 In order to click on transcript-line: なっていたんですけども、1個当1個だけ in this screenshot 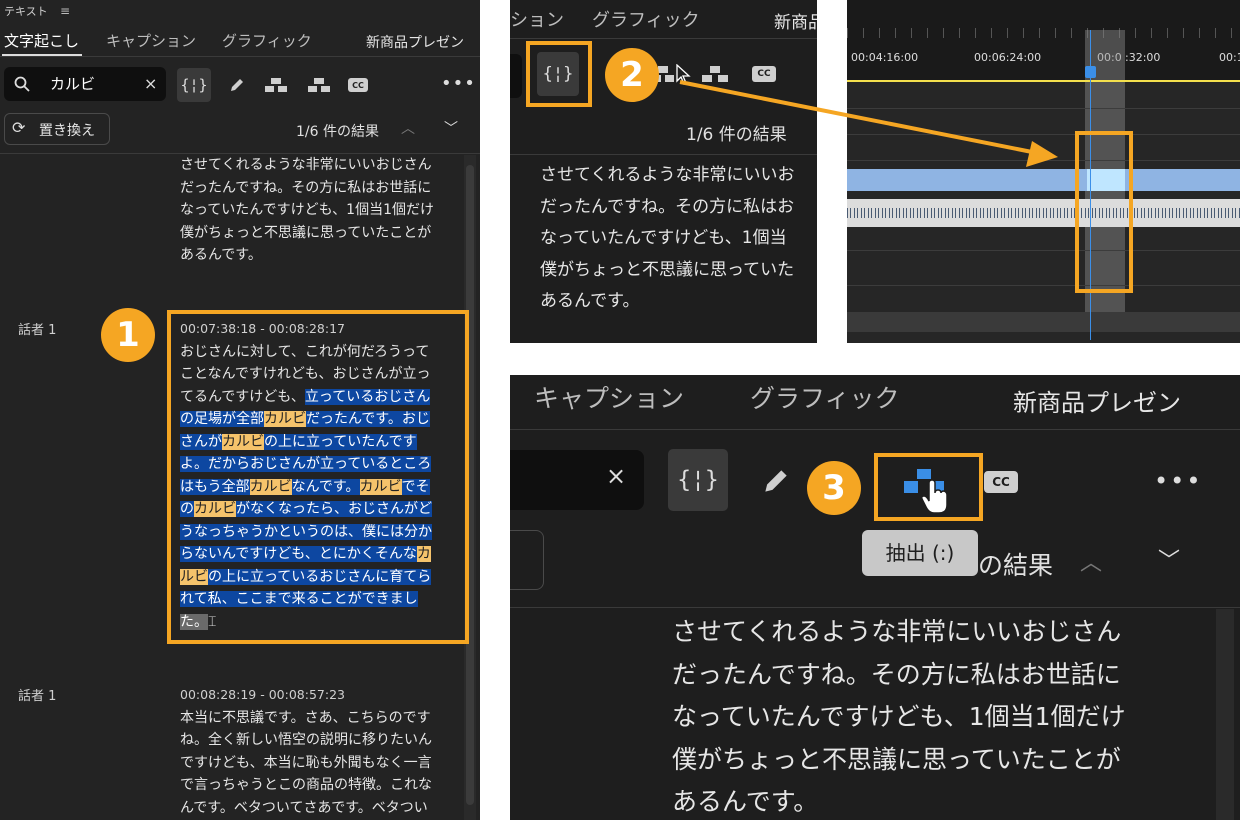, I will do `click(899, 717)`.